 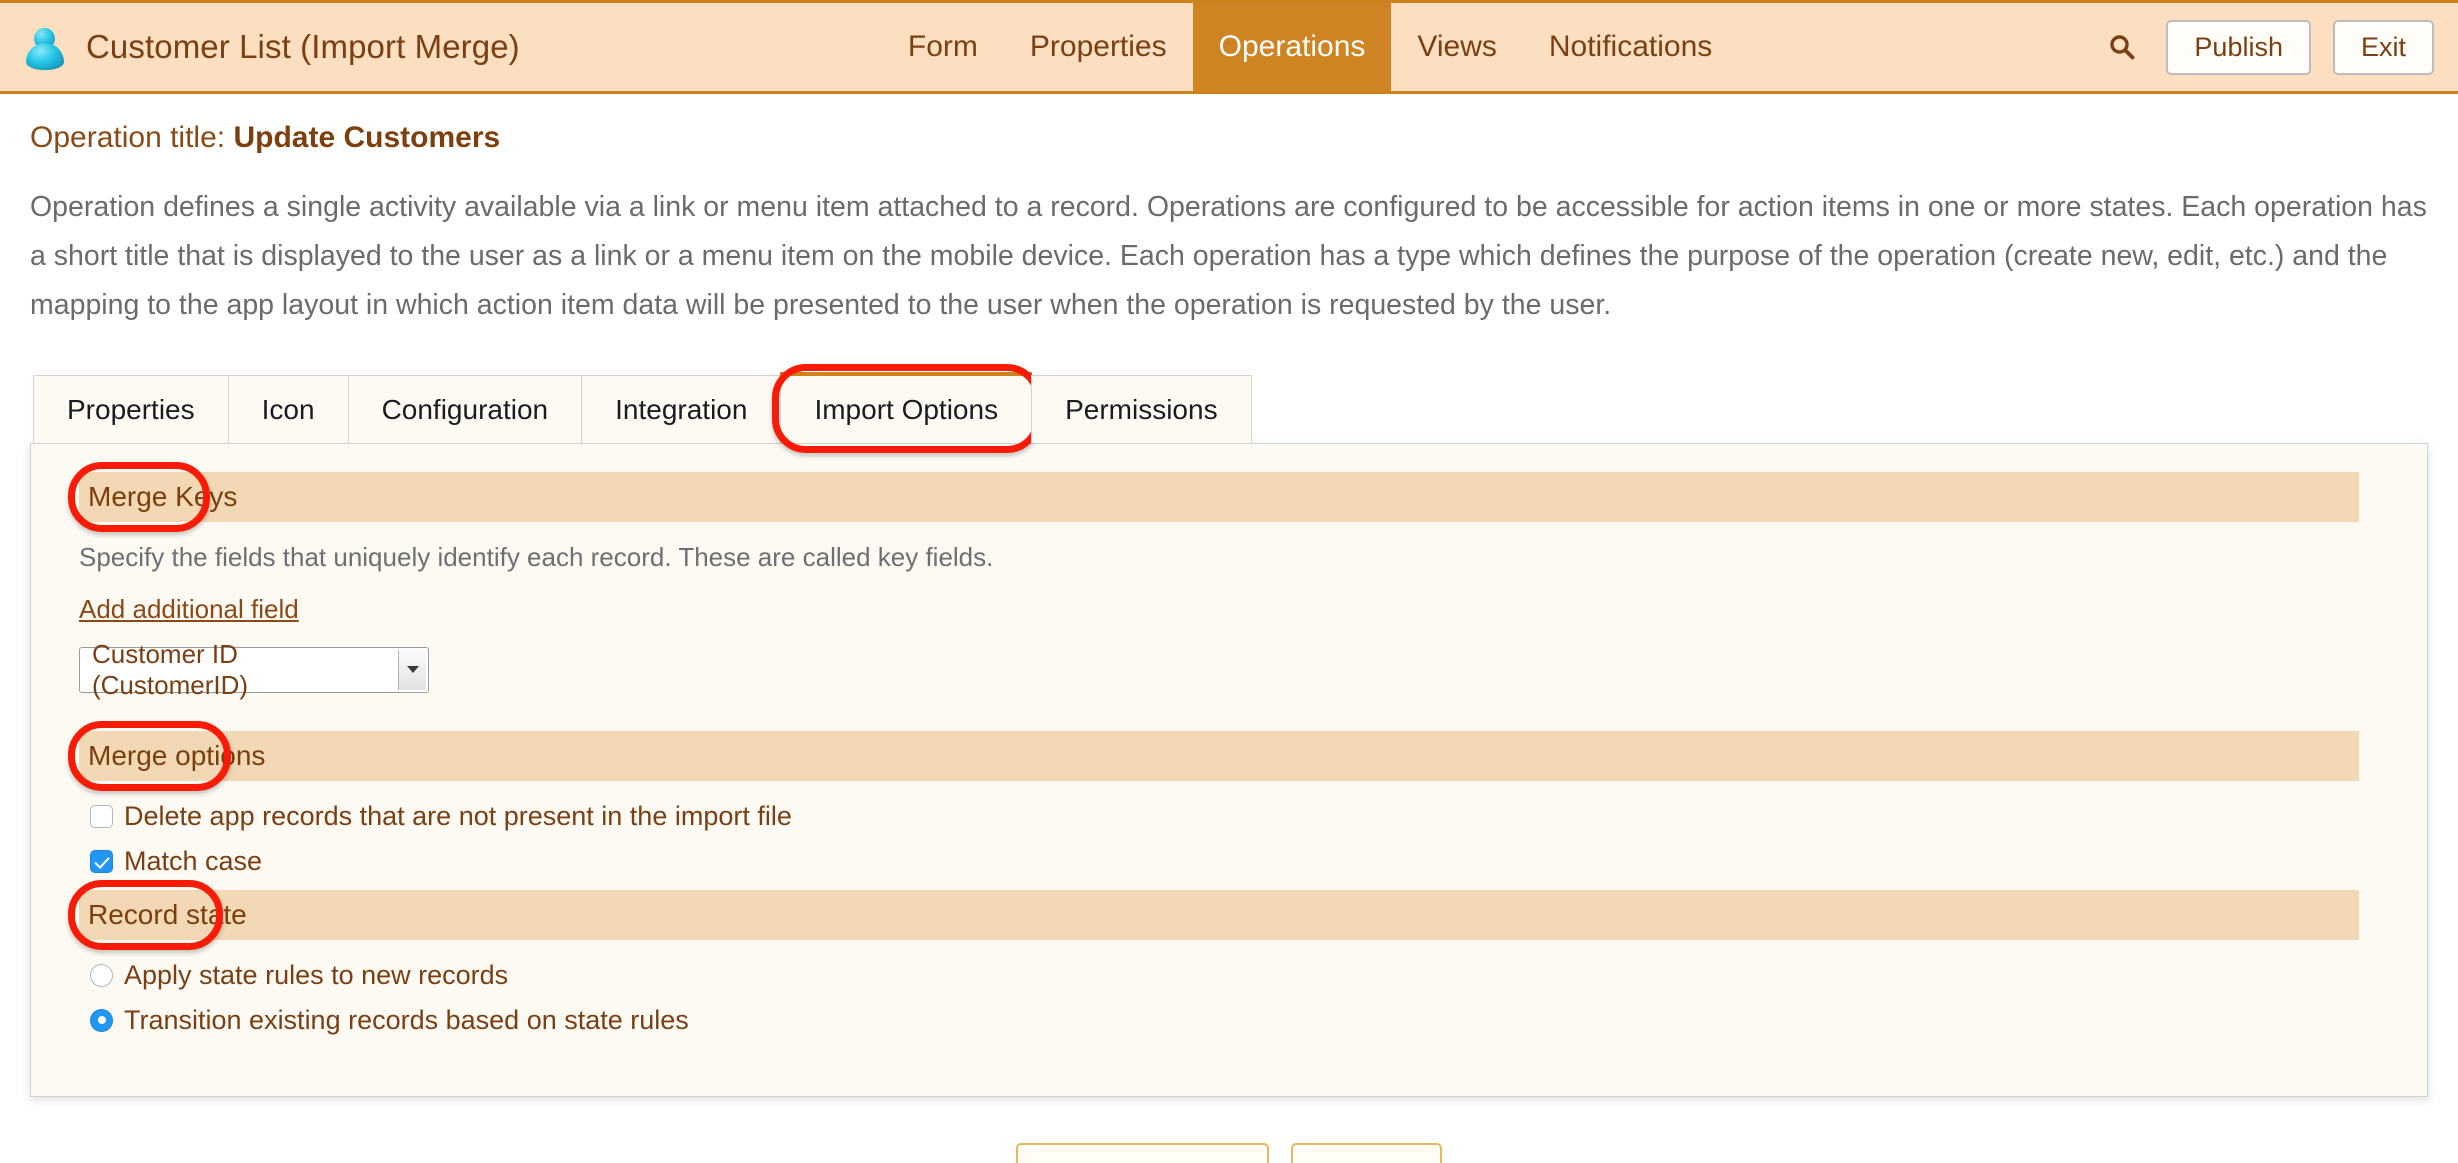 What do you see at coordinates (2383, 47) in the screenshot?
I see `exit-button: Exit` at bounding box center [2383, 47].